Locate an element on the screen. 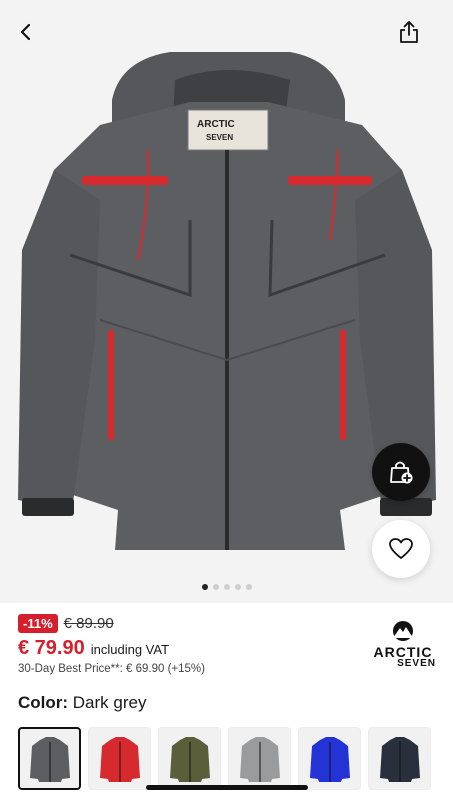 This screenshot has height=800, width=453. color-swatch-blue is located at coordinates (329, 758).